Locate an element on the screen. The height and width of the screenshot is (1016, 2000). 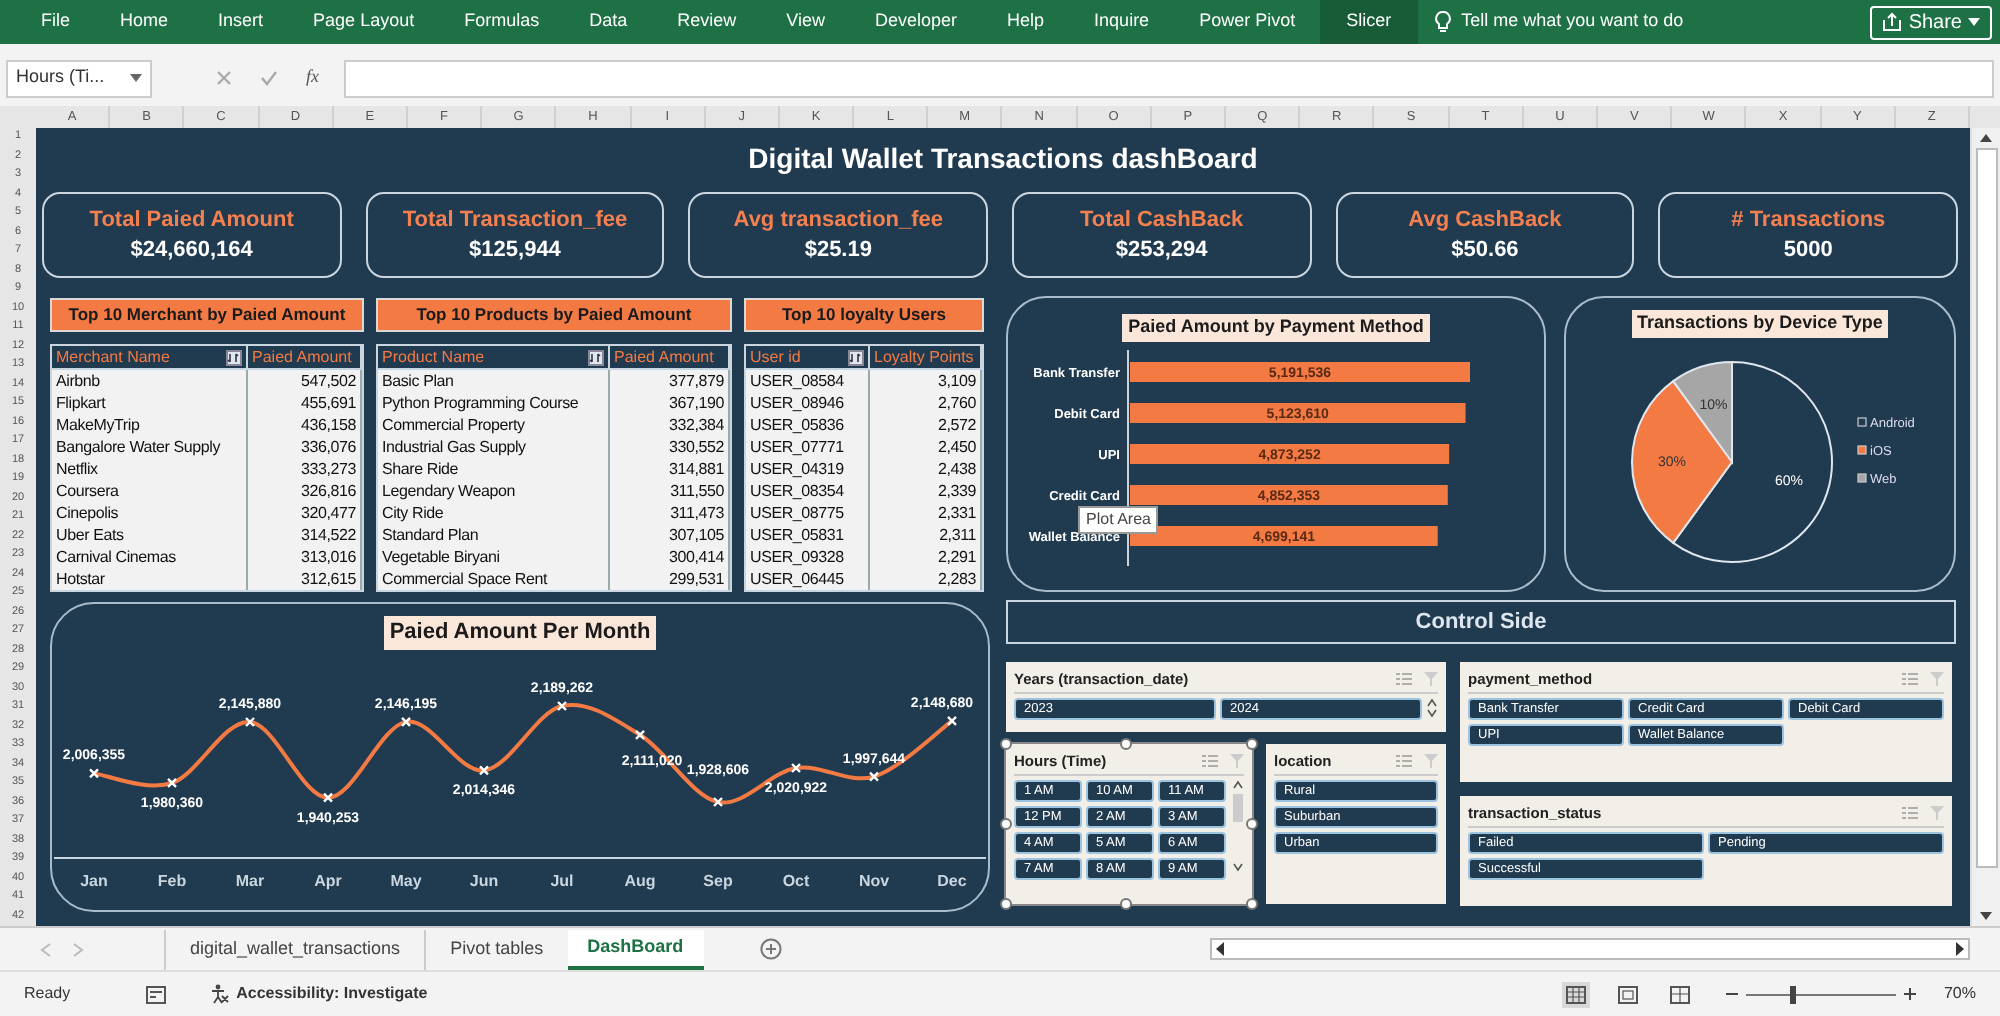
ribbon-tab: Slicer is located at coordinates (1369, 22).